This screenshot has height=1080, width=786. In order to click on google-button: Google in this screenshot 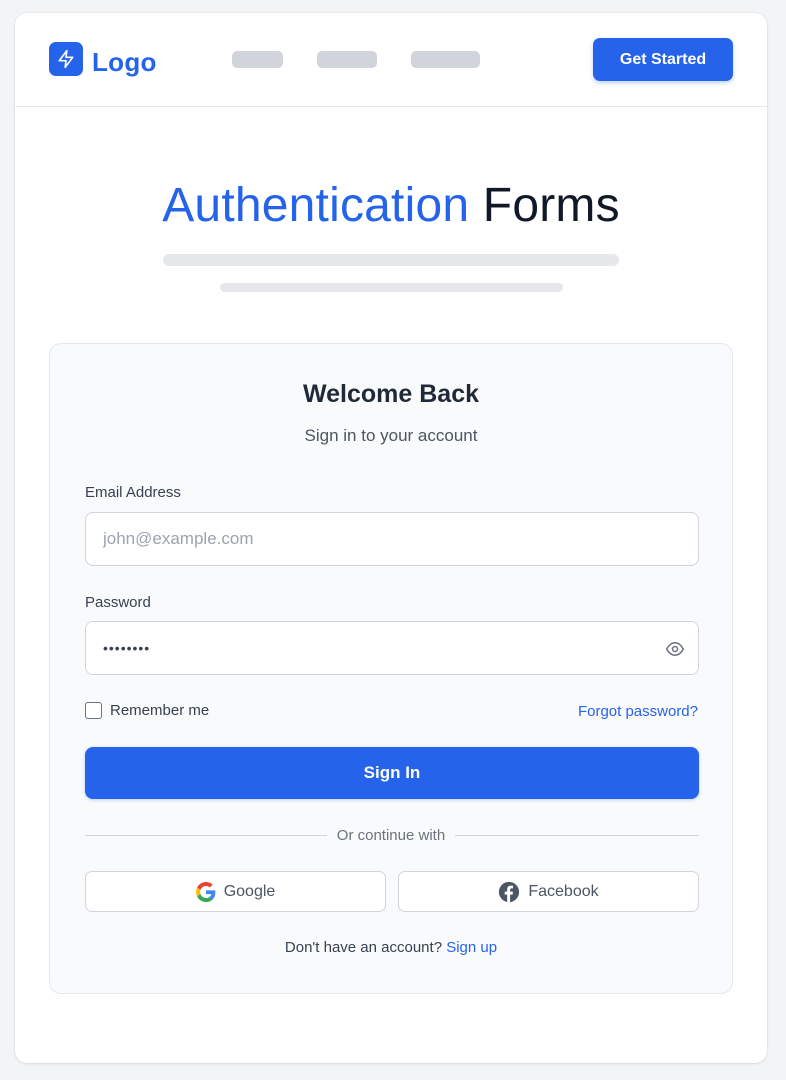, I will do `click(235, 891)`.